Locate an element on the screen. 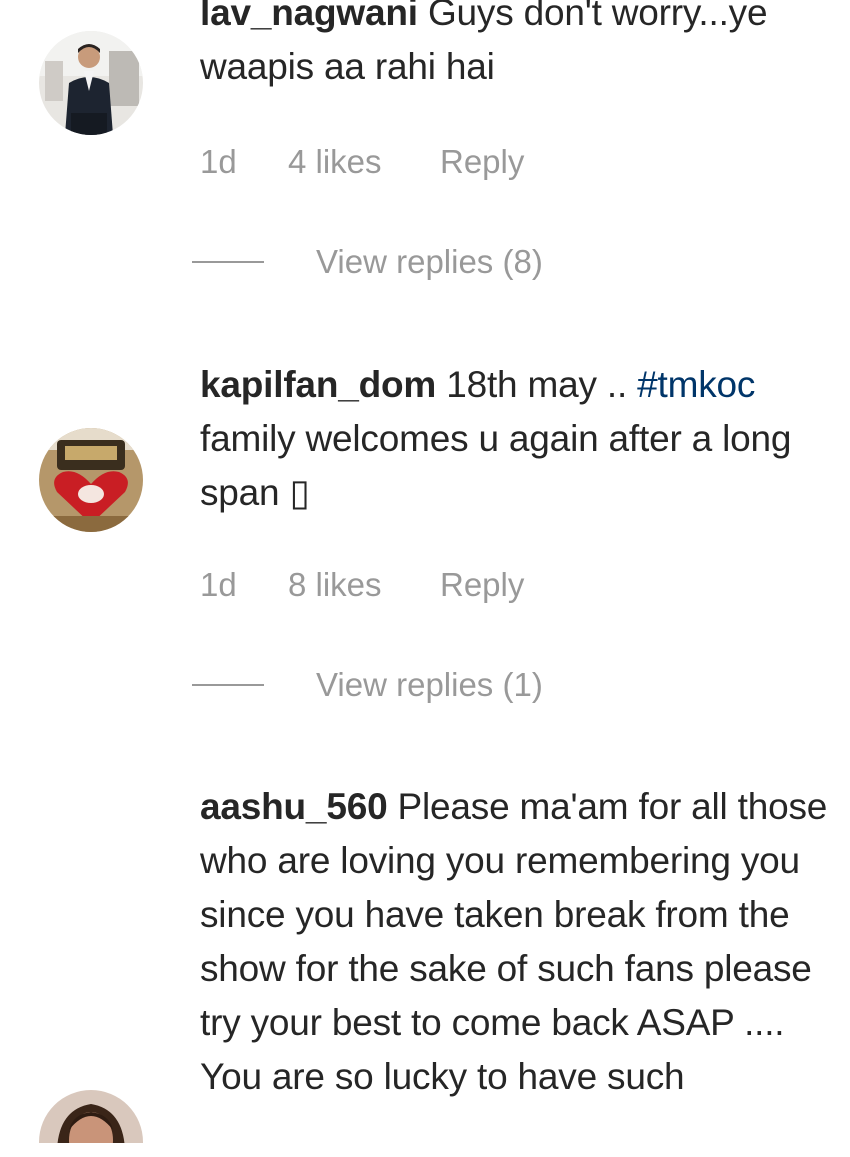 This screenshot has height=1157, width=850. avatar-man-icon is located at coordinates (91, 83).